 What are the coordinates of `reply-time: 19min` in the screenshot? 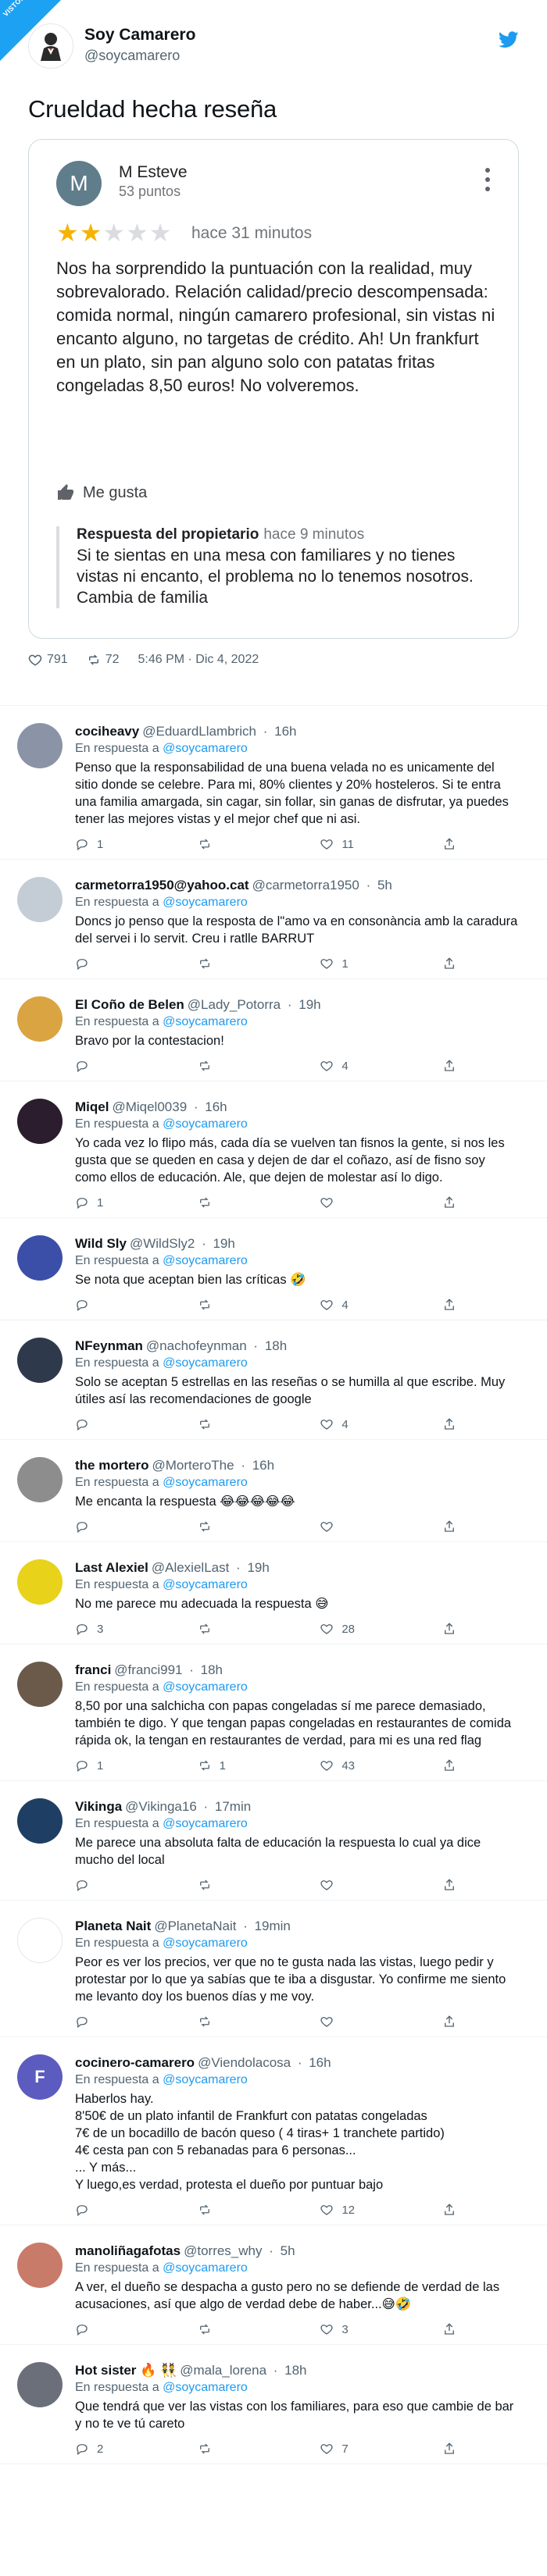 It's located at (273, 1926).